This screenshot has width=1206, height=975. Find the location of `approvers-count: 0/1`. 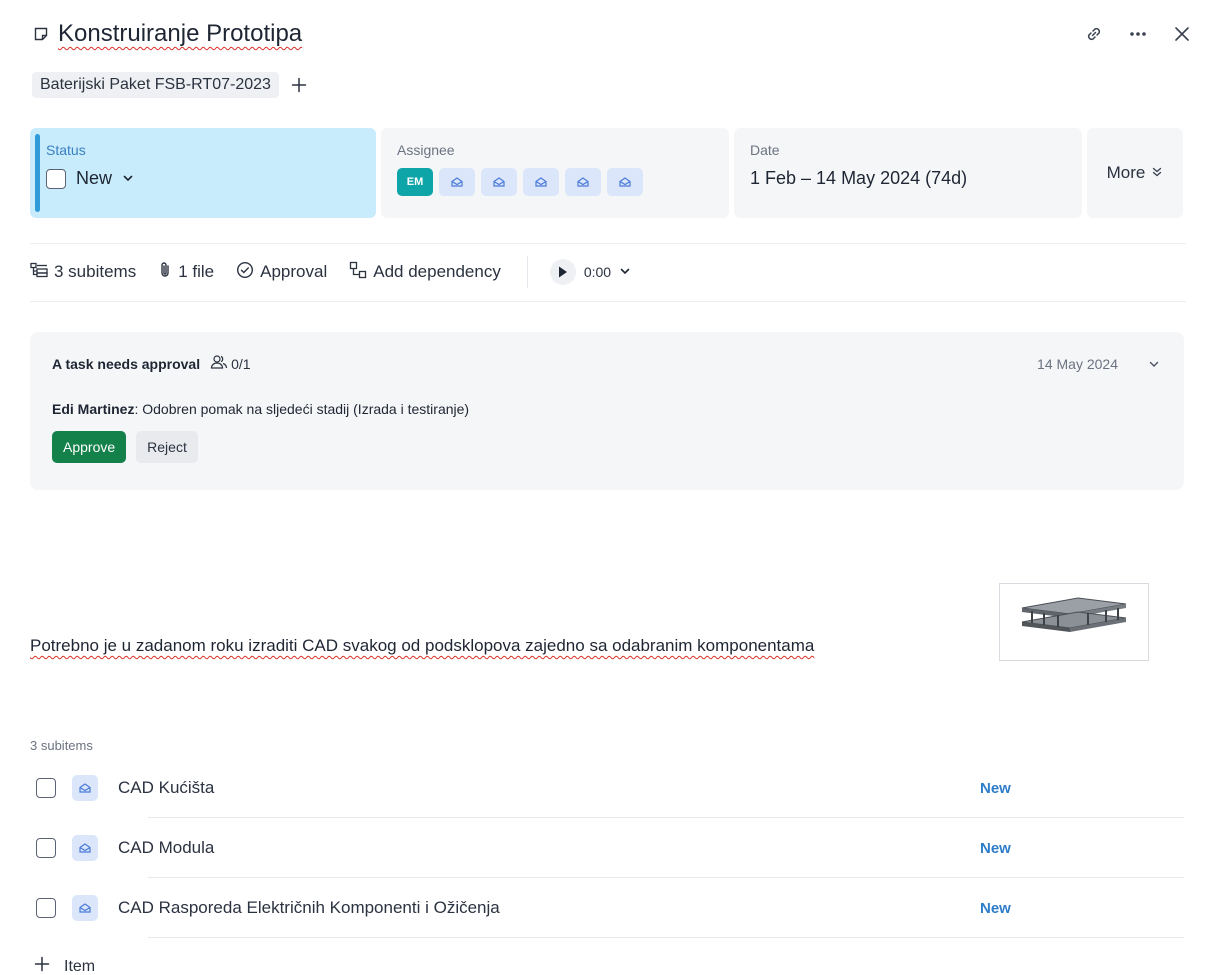

approvers-count: 0/1 is located at coordinates (230, 363).